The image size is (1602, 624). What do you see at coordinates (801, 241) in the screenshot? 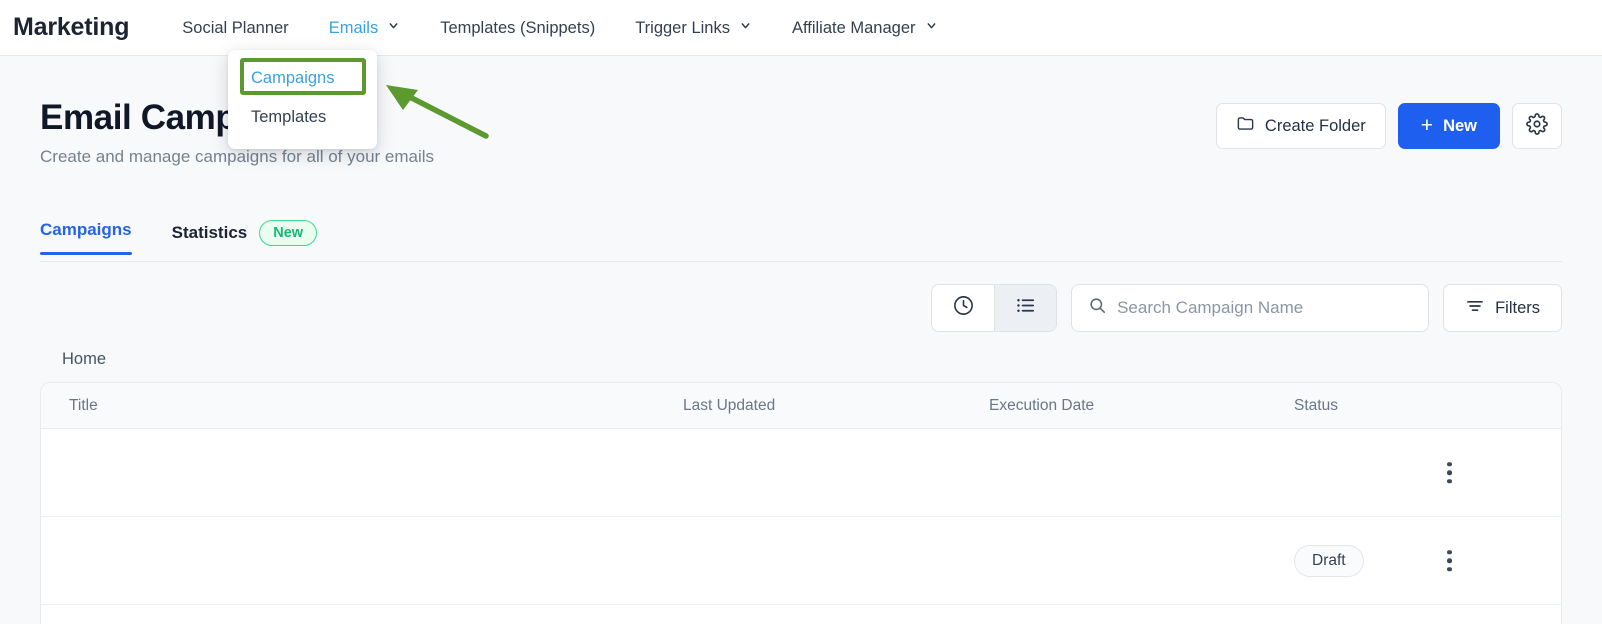
I see `tab-bar: Campaigns Statistics New` at bounding box center [801, 241].